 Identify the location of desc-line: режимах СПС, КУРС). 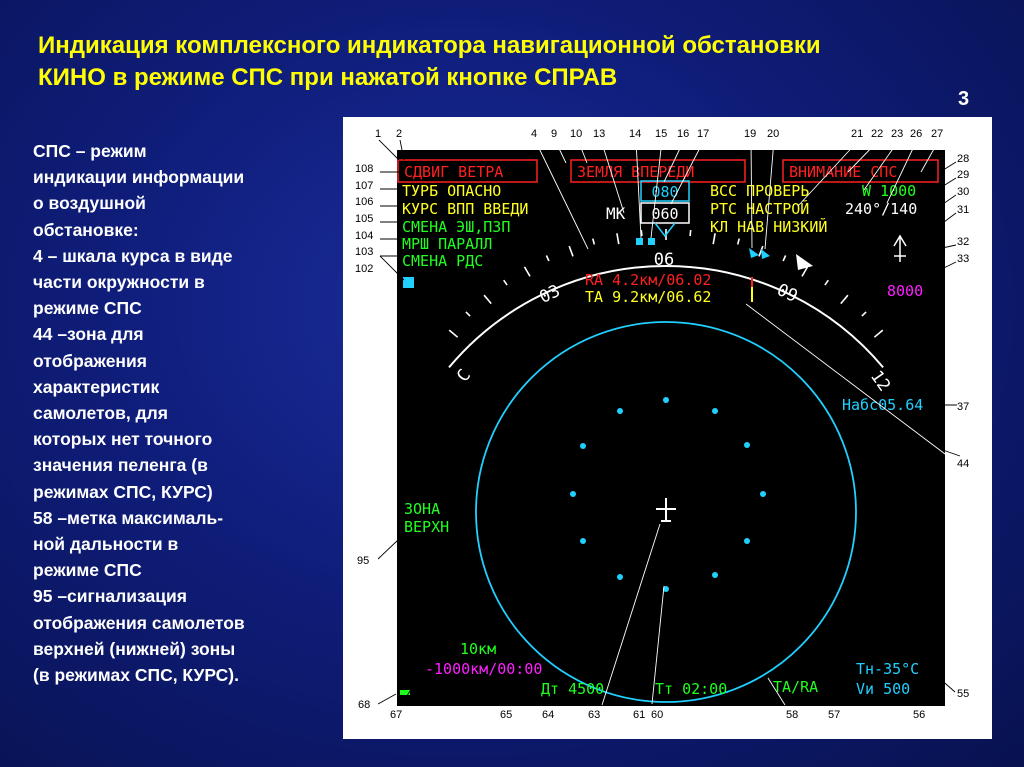
(123, 491).